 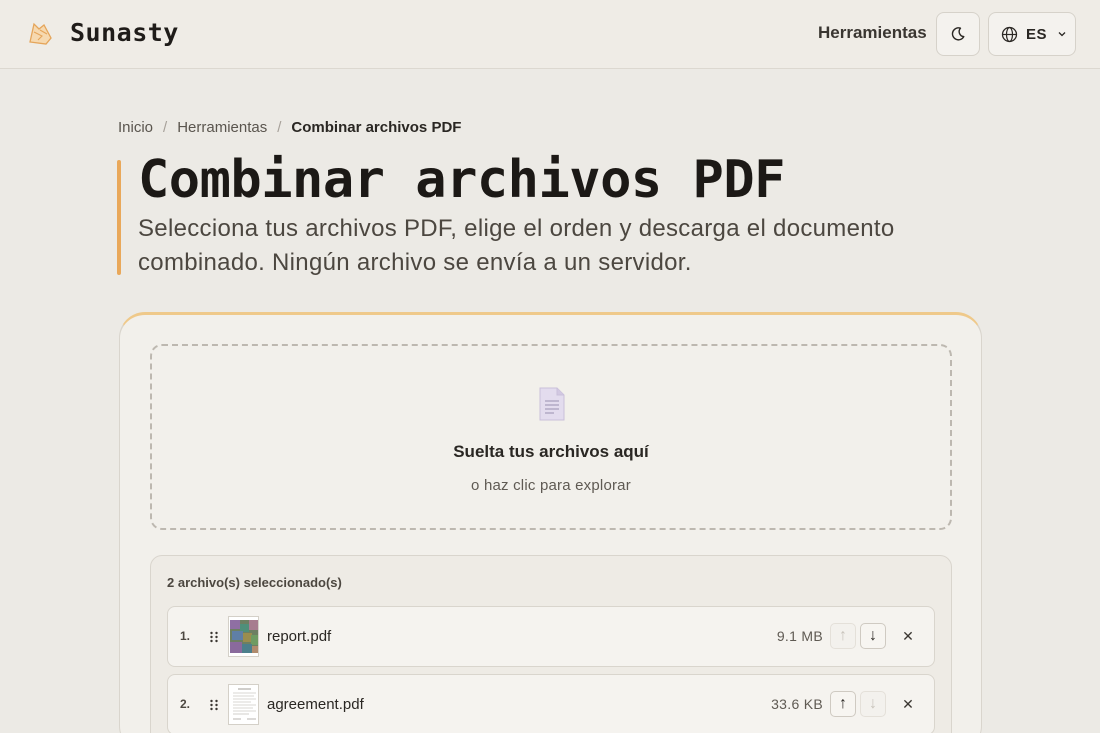 I want to click on language-selector: ES, so click(x=1032, y=34).